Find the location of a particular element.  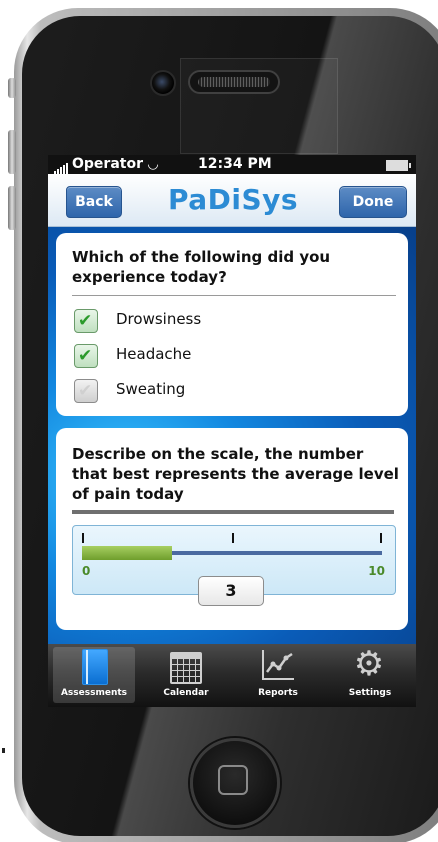

volume-up-button is located at coordinates (12, 152).